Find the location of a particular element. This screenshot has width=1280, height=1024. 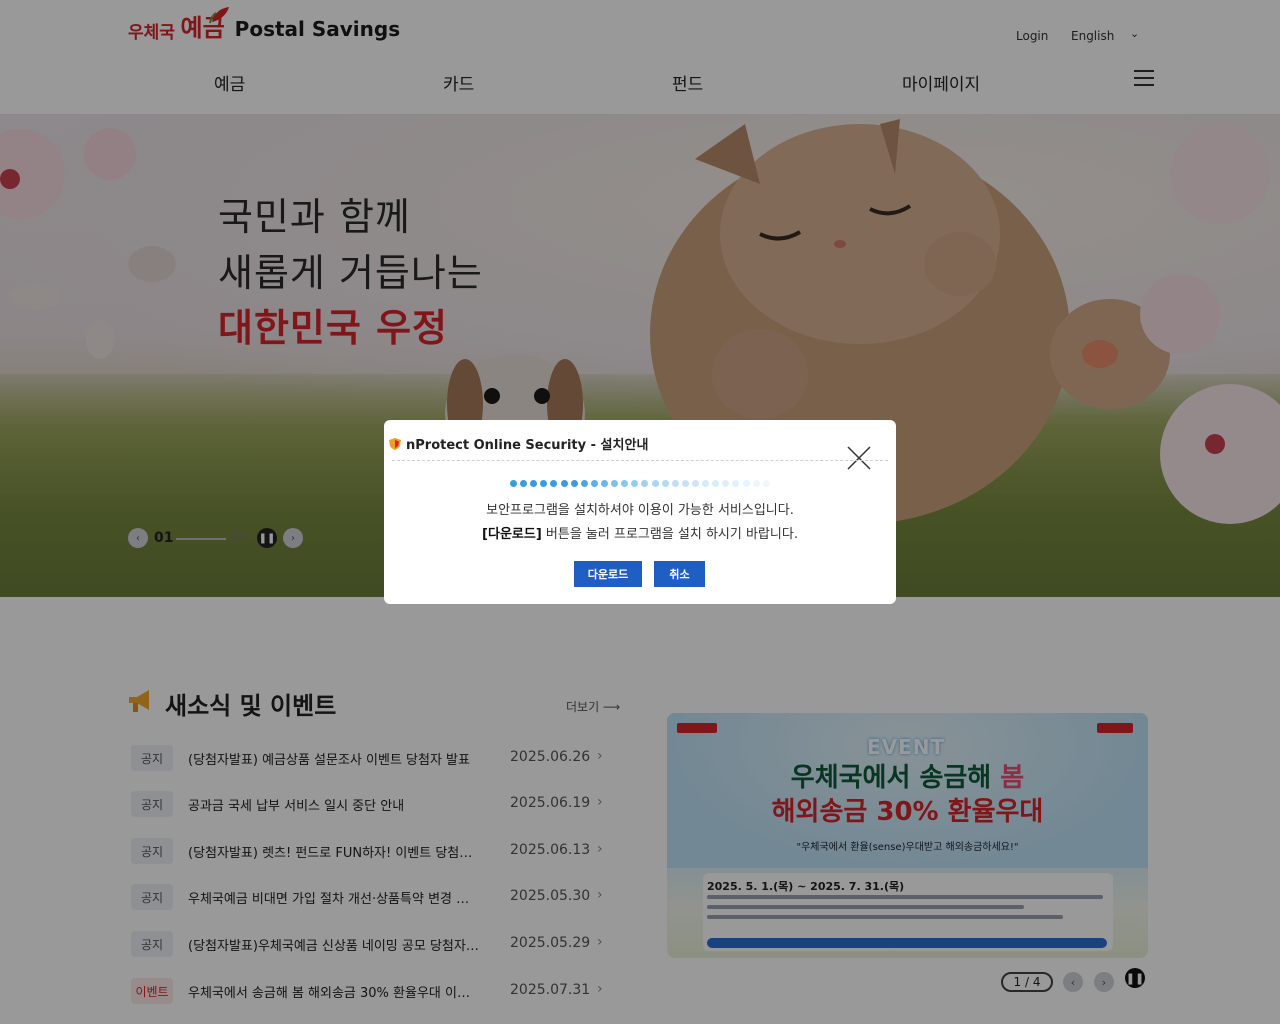

dialog-message1: 보안프로그램을 설치하셔야 이용이 가능한 서비스입니다. is located at coordinates (640, 510).